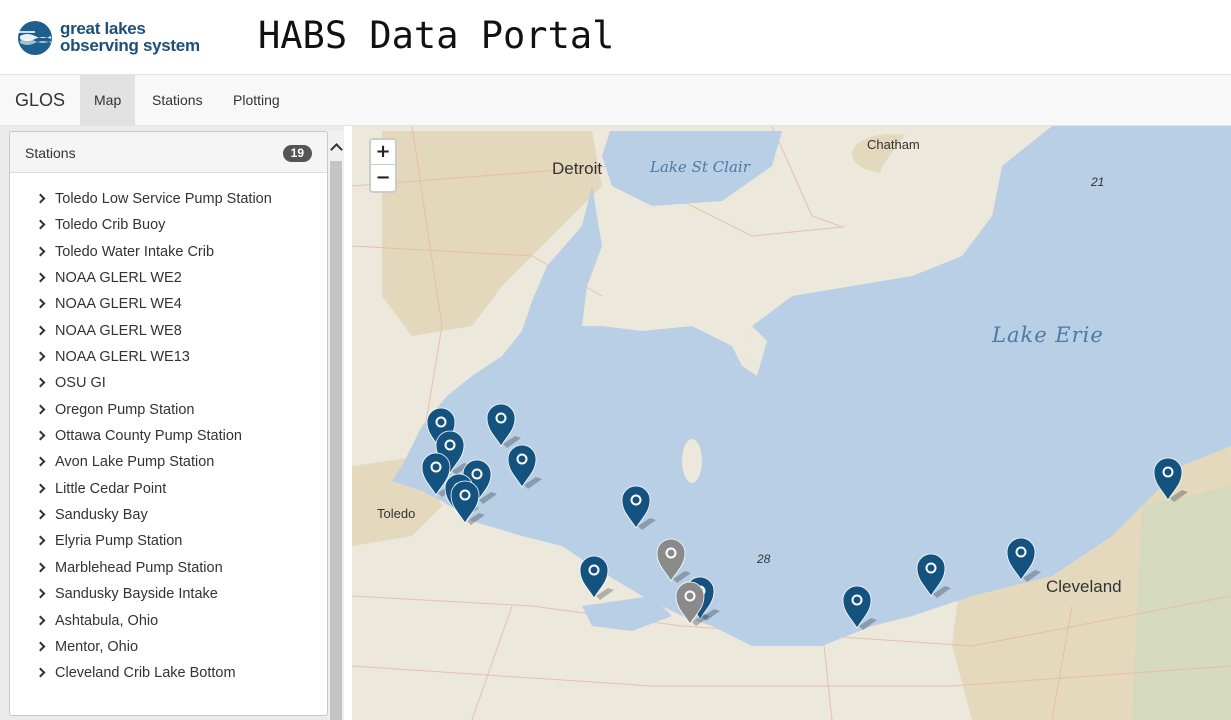 This screenshot has height=720, width=1231. Describe the element at coordinates (177, 100) in the screenshot. I see `nav-tab-stations: Stations` at that location.